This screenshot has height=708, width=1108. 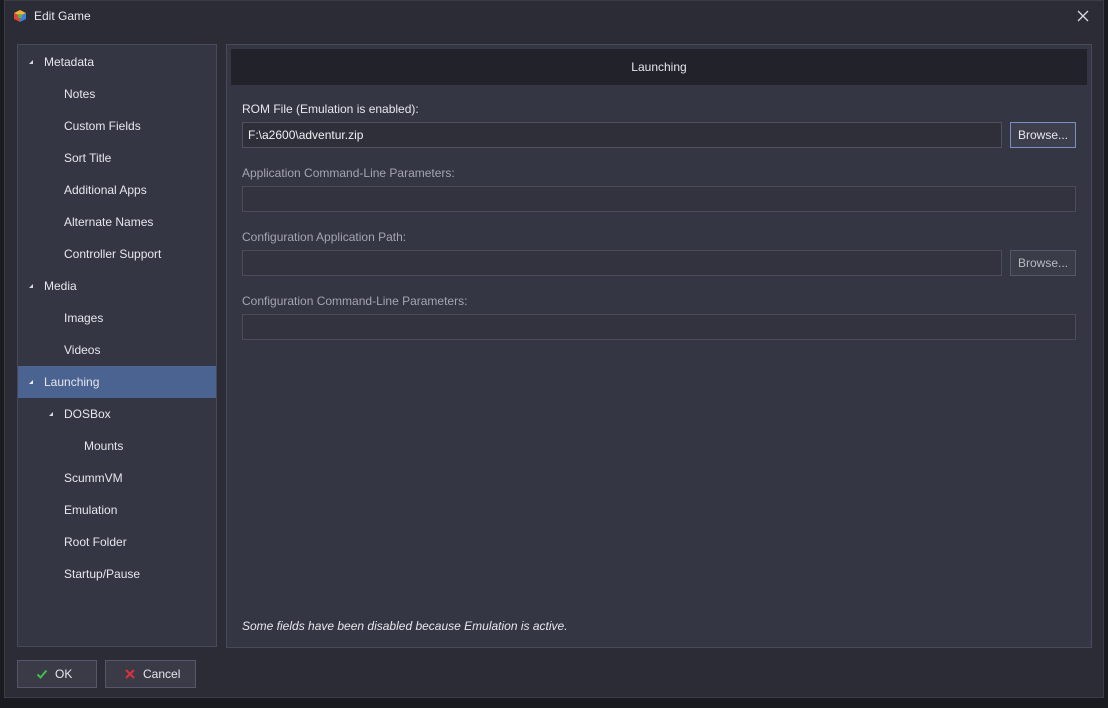 What do you see at coordinates (348, 173) in the screenshot?
I see `app-params-label: Application Command-Line Parameters:` at bounding box center [348, 173].